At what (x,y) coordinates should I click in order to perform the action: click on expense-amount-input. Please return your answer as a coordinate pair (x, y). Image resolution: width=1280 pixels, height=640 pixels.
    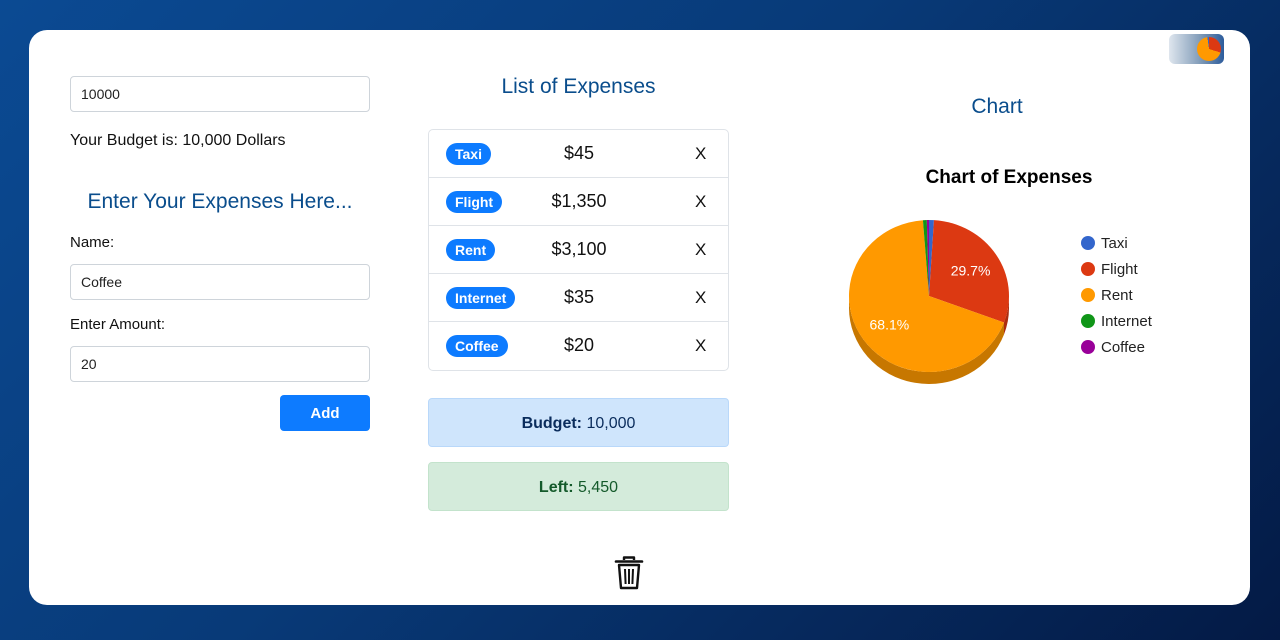
    Looking at the image, I should click on (220, 364).